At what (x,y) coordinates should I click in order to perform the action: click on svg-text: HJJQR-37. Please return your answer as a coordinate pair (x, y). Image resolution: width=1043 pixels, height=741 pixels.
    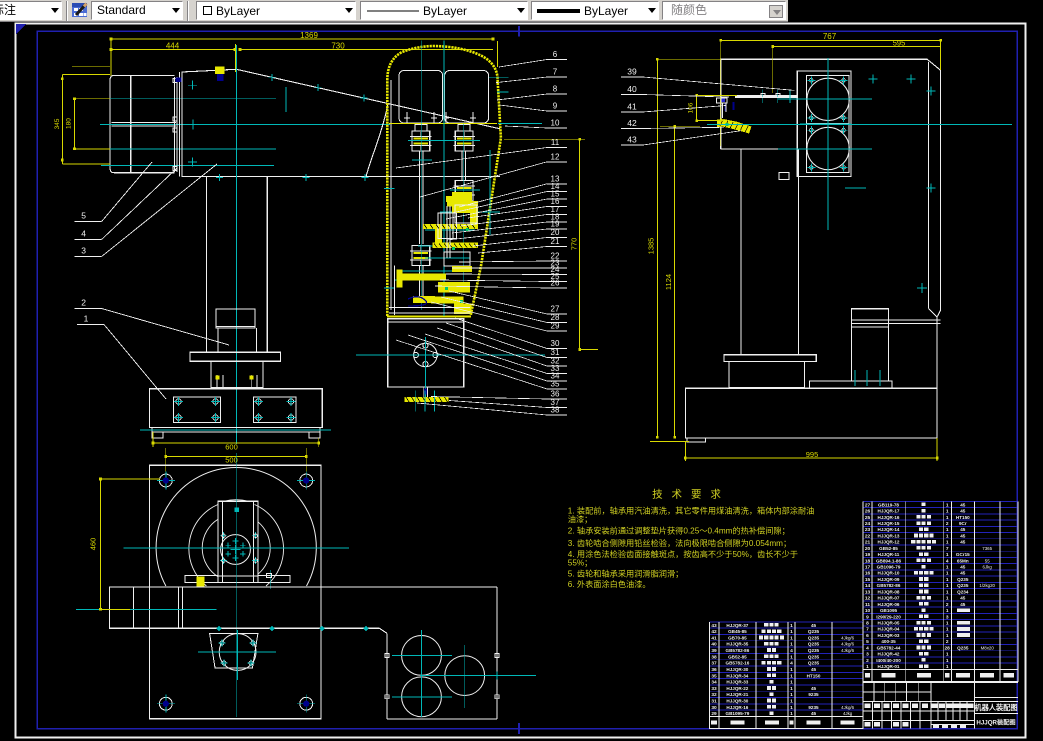
    Looking at the image, I should click on (737, 625).